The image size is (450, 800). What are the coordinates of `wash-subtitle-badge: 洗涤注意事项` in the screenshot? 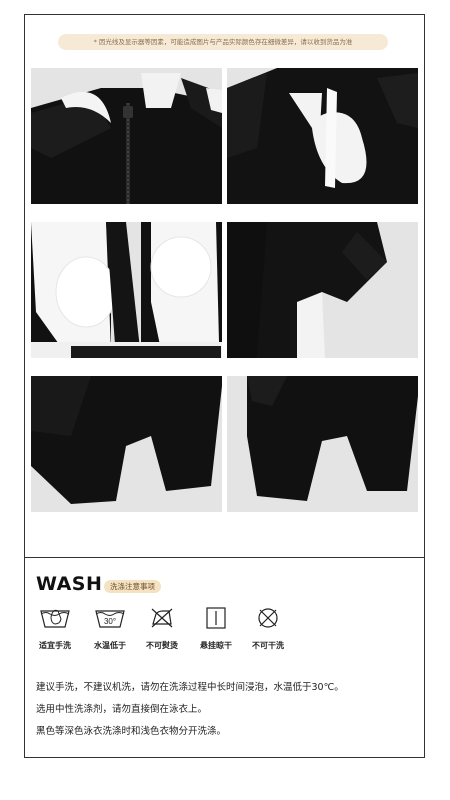 It's located at (132, 586).